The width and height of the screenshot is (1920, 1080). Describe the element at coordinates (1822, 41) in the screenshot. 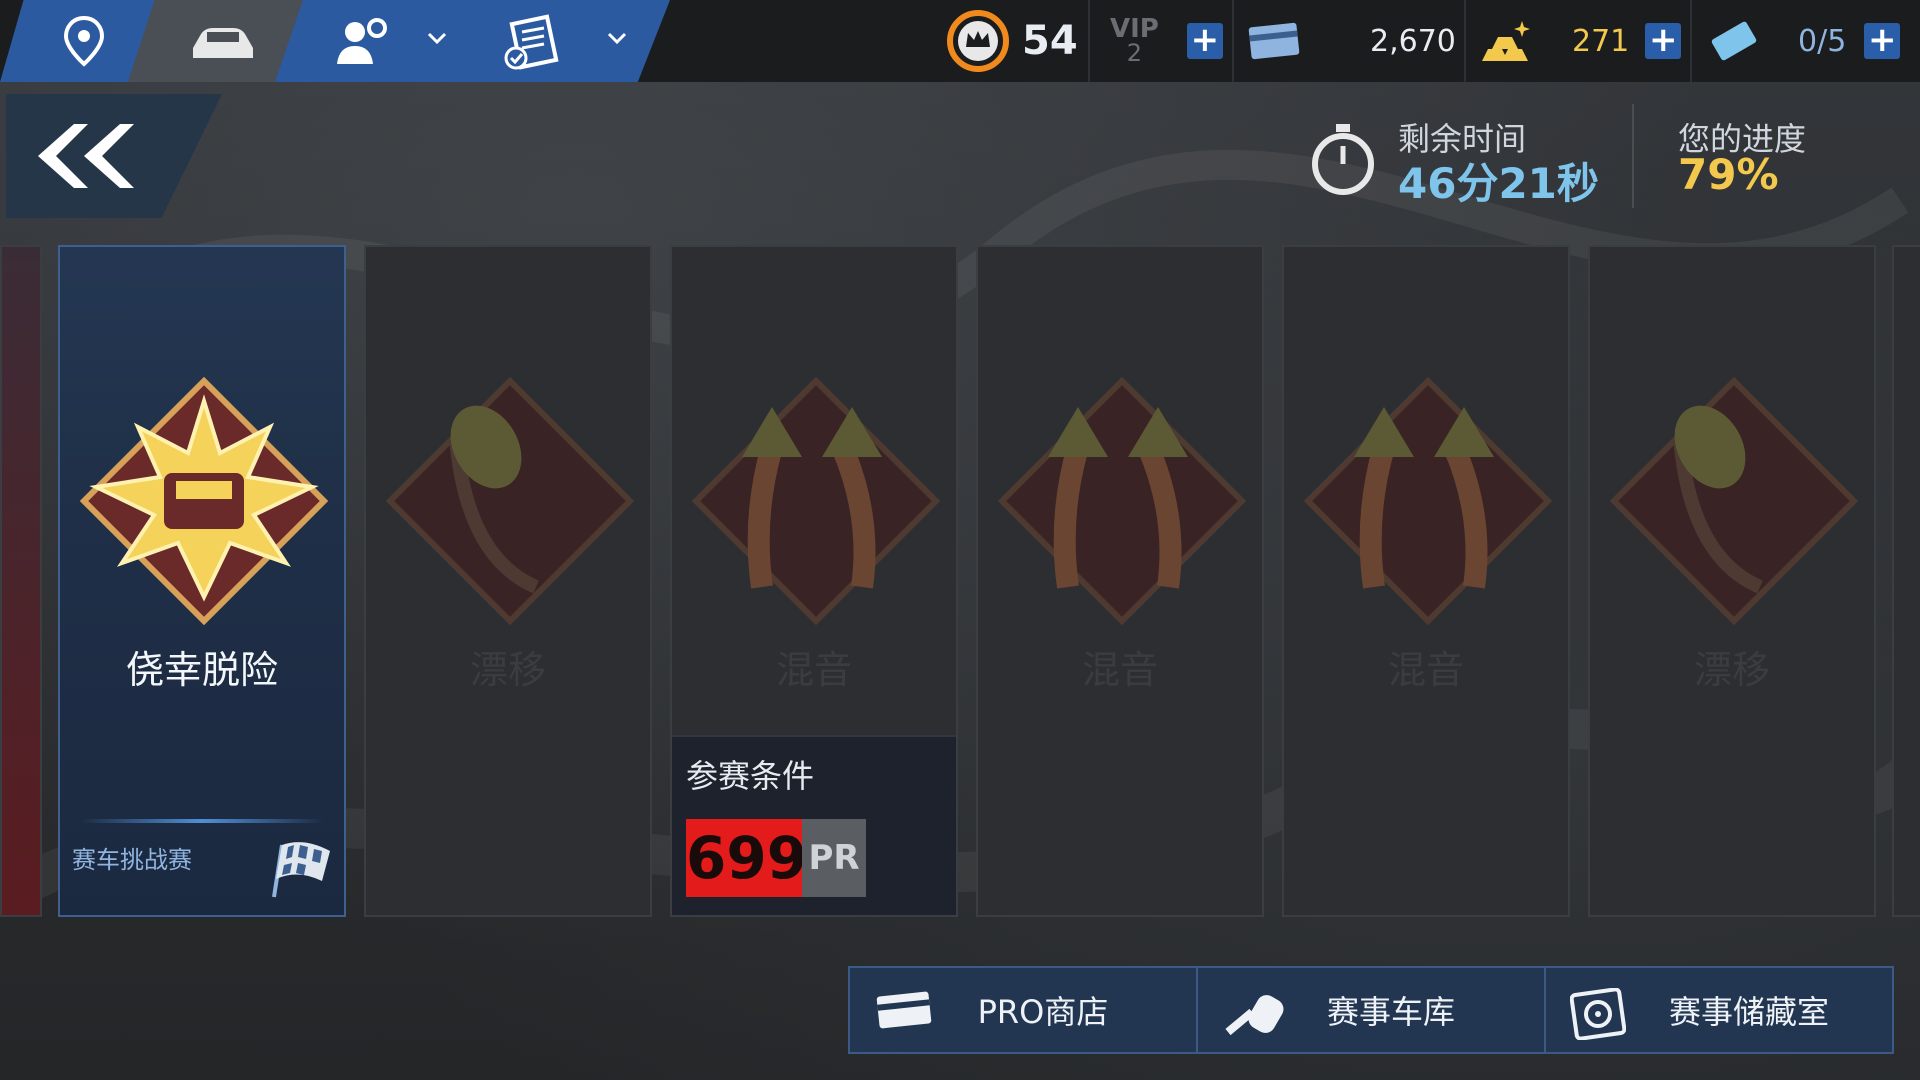

I see `tickets-value: 0/5` at that location.